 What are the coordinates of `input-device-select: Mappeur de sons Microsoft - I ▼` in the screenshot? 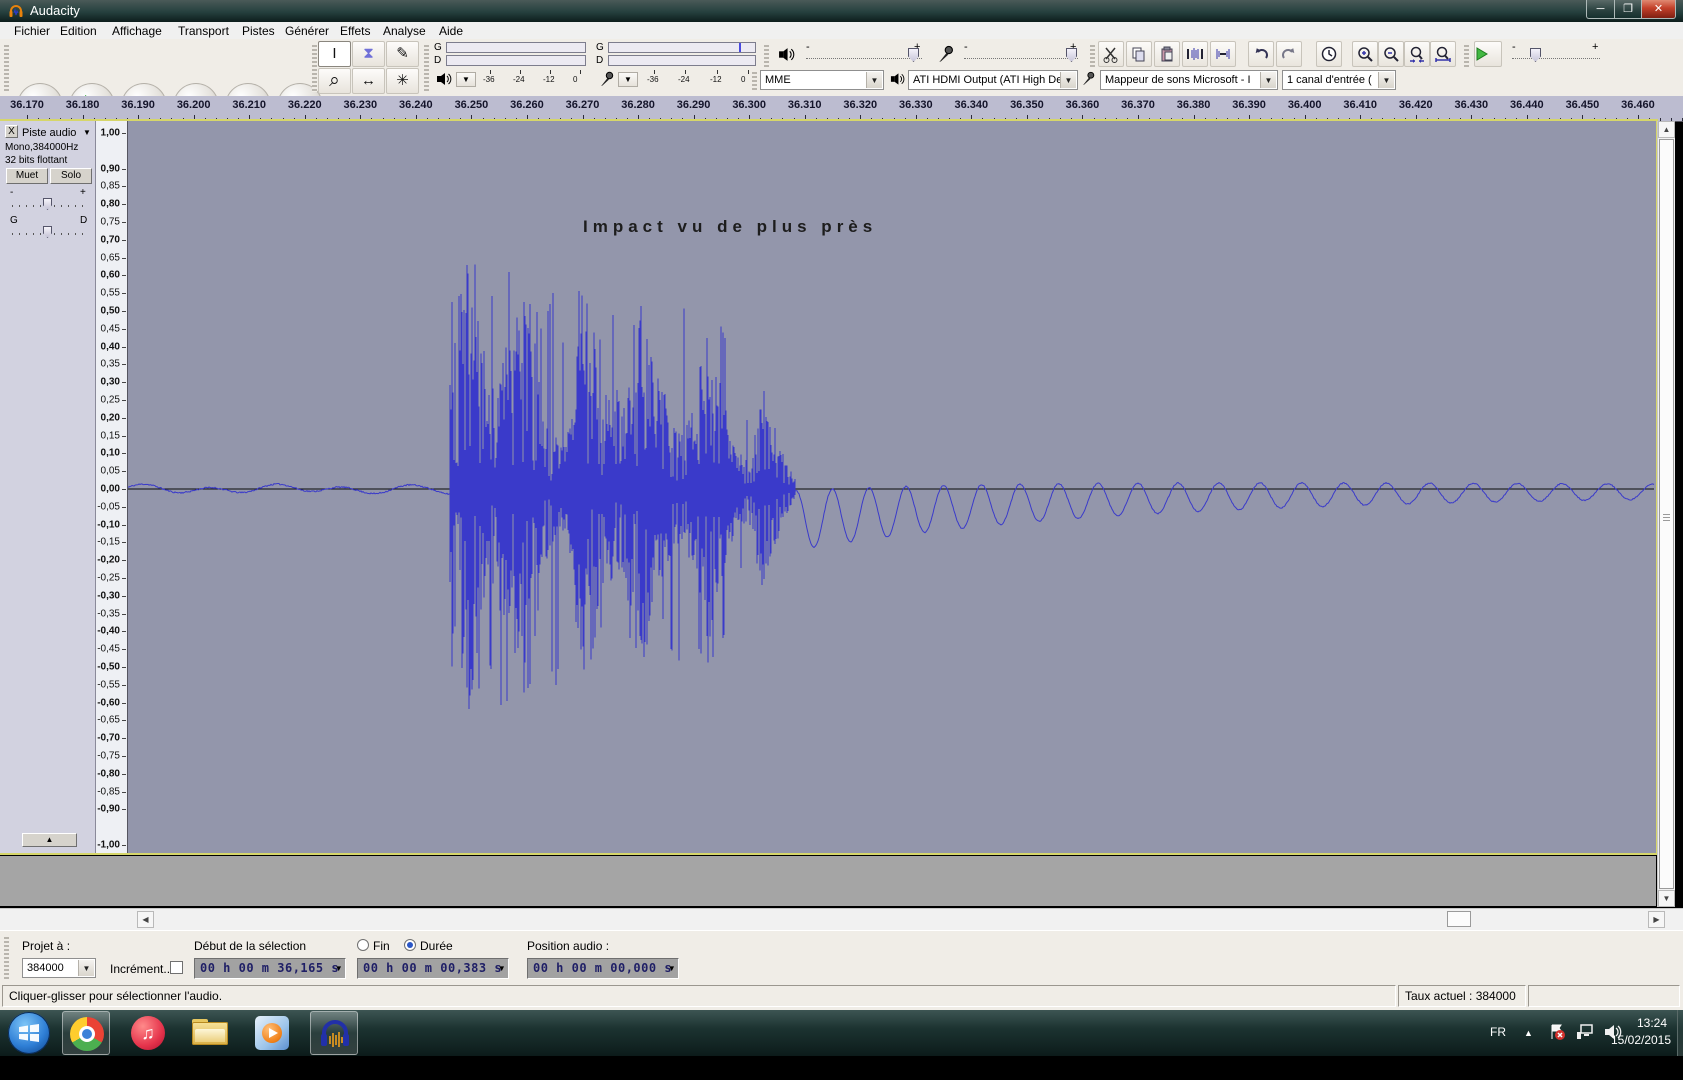 It's located at (1189, 80).